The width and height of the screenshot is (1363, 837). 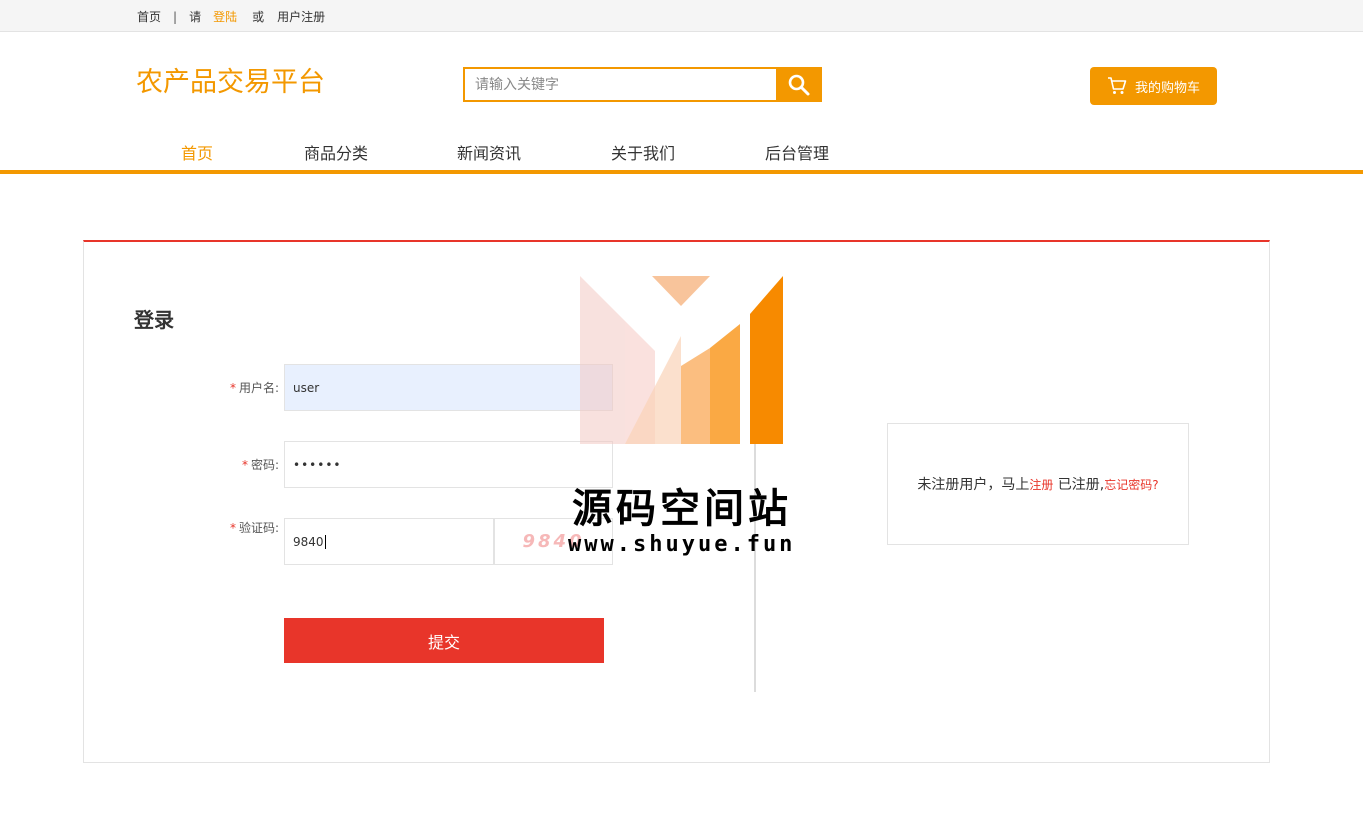 What do you see at coordinates (681, 360) in the screenshot?
I see `watermark-logo` at bounding box center [681, 360].